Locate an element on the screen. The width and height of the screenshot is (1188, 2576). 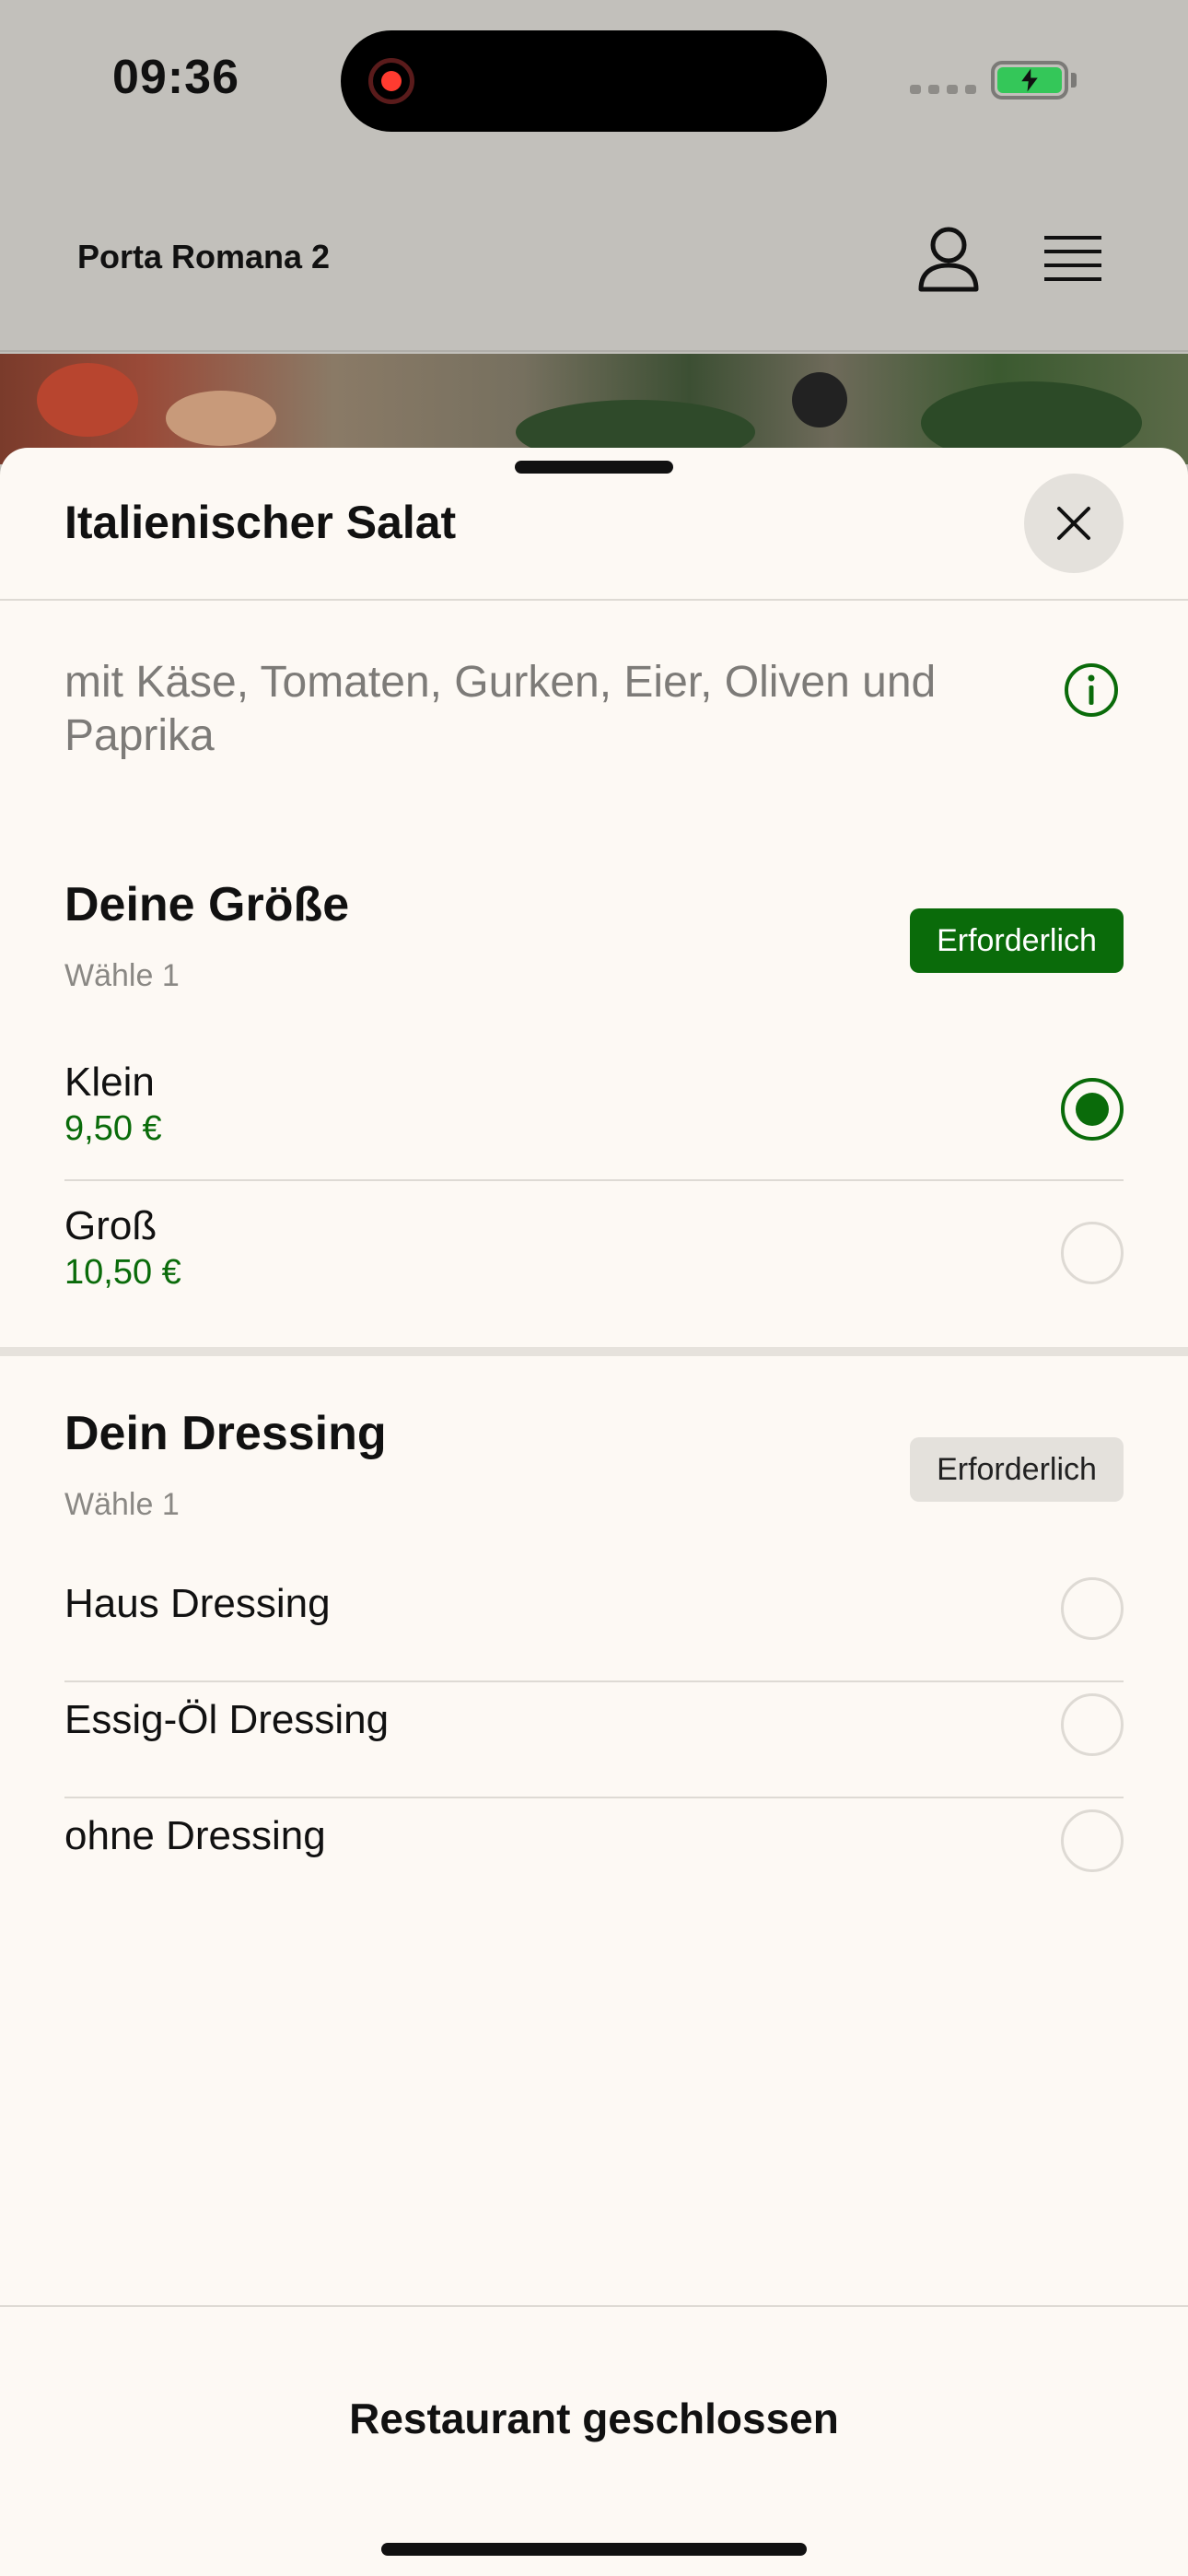
store-name: Porta Romana 2 is located at coordinates (203, 257).